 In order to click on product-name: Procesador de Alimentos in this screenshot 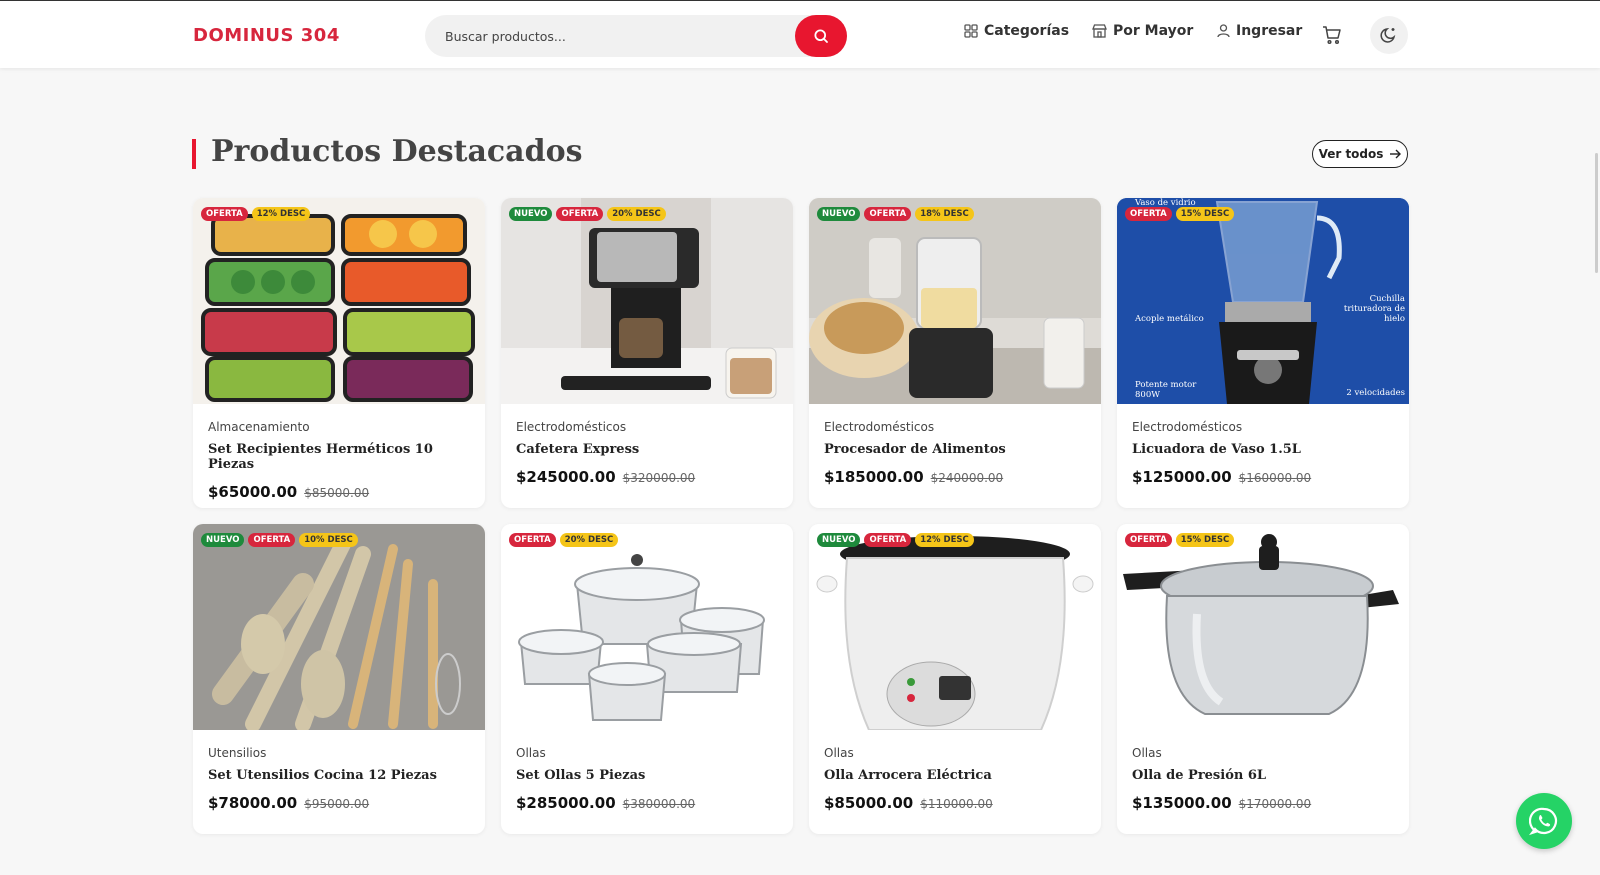, I will do `click(955, 449)`.